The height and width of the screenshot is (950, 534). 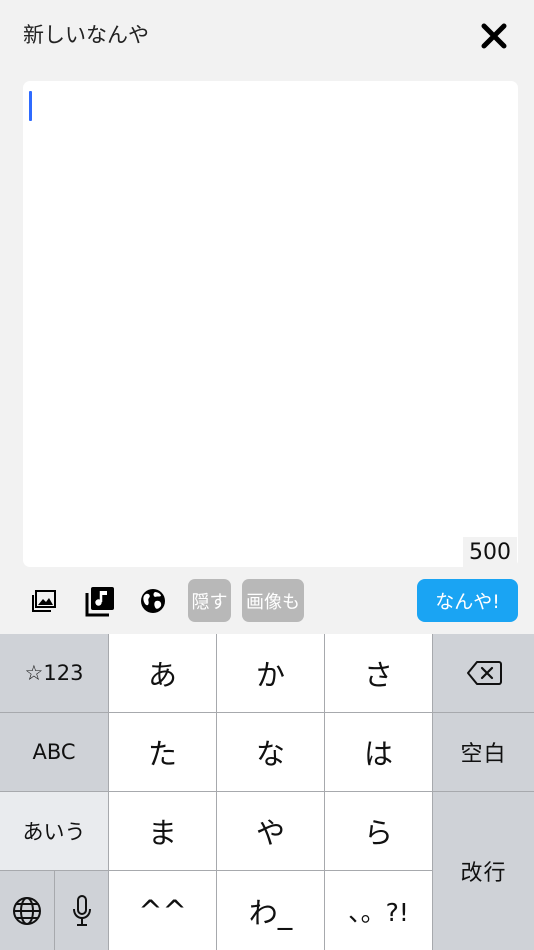 I want to click on submit-button: なんや!, so click(x=467, y=600).